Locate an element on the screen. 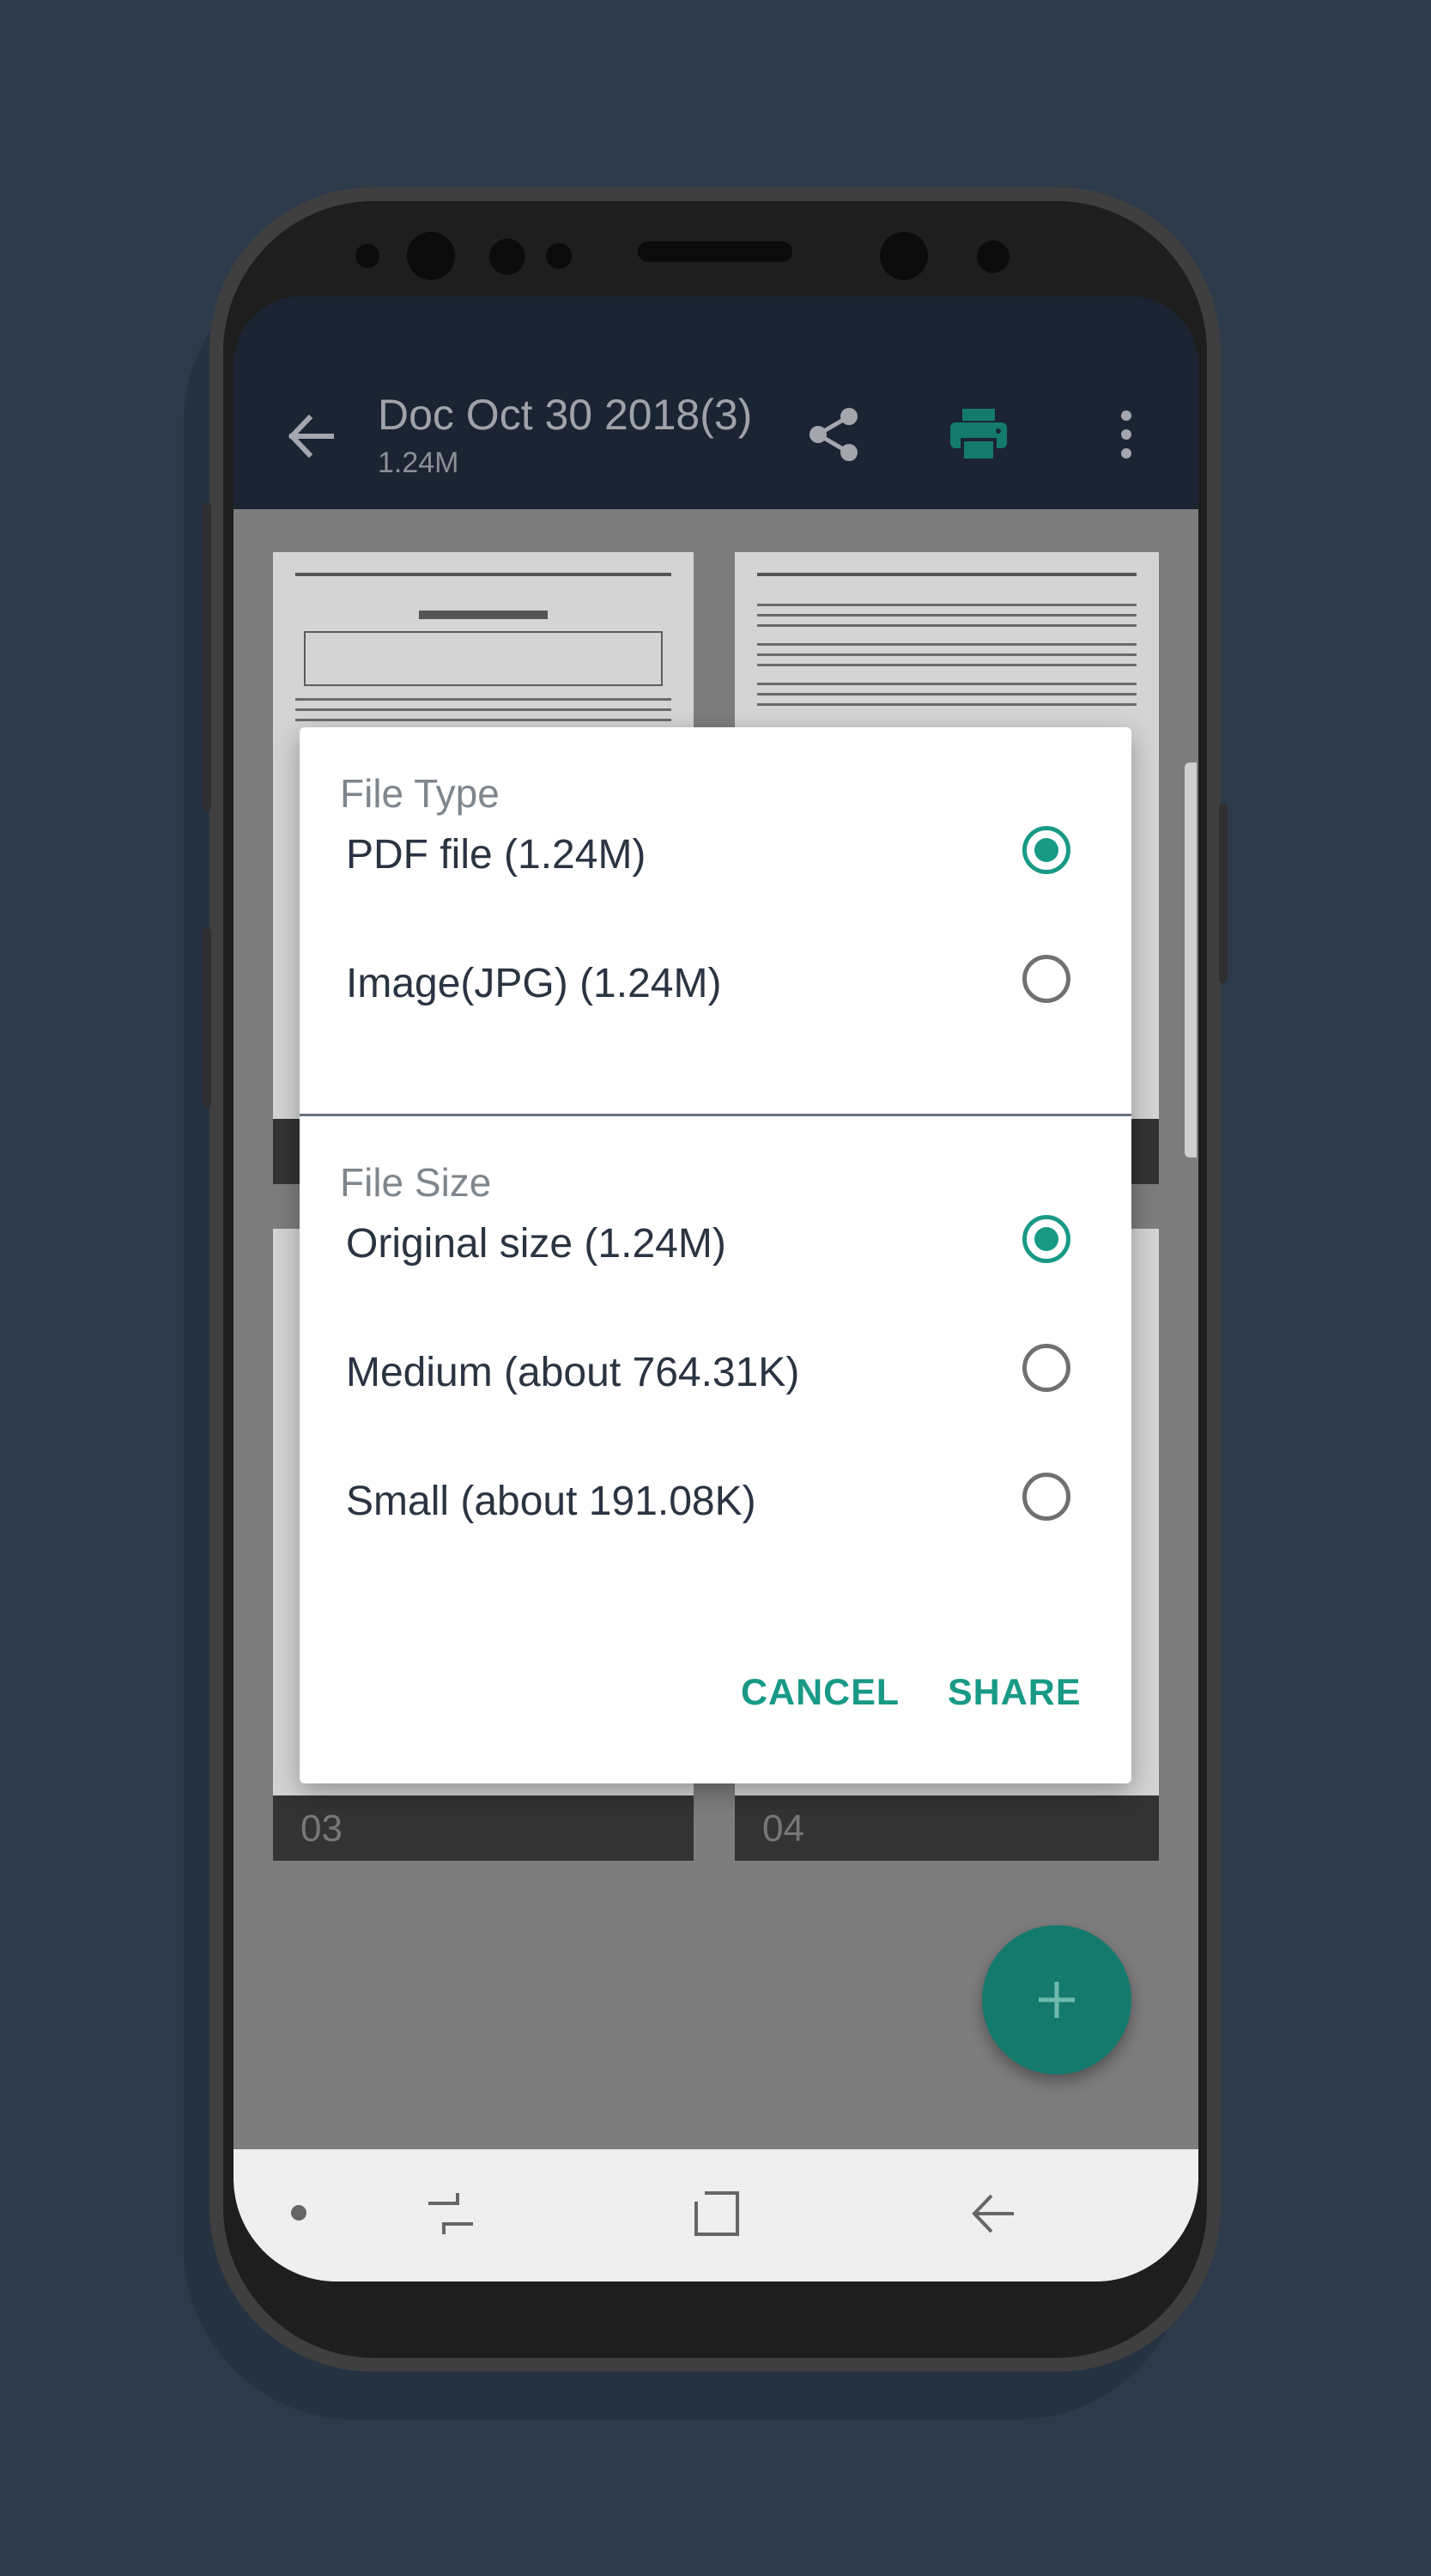 This screenshot has width=1431, height=2576. recents-icon is located at coordinates (451, 2214).